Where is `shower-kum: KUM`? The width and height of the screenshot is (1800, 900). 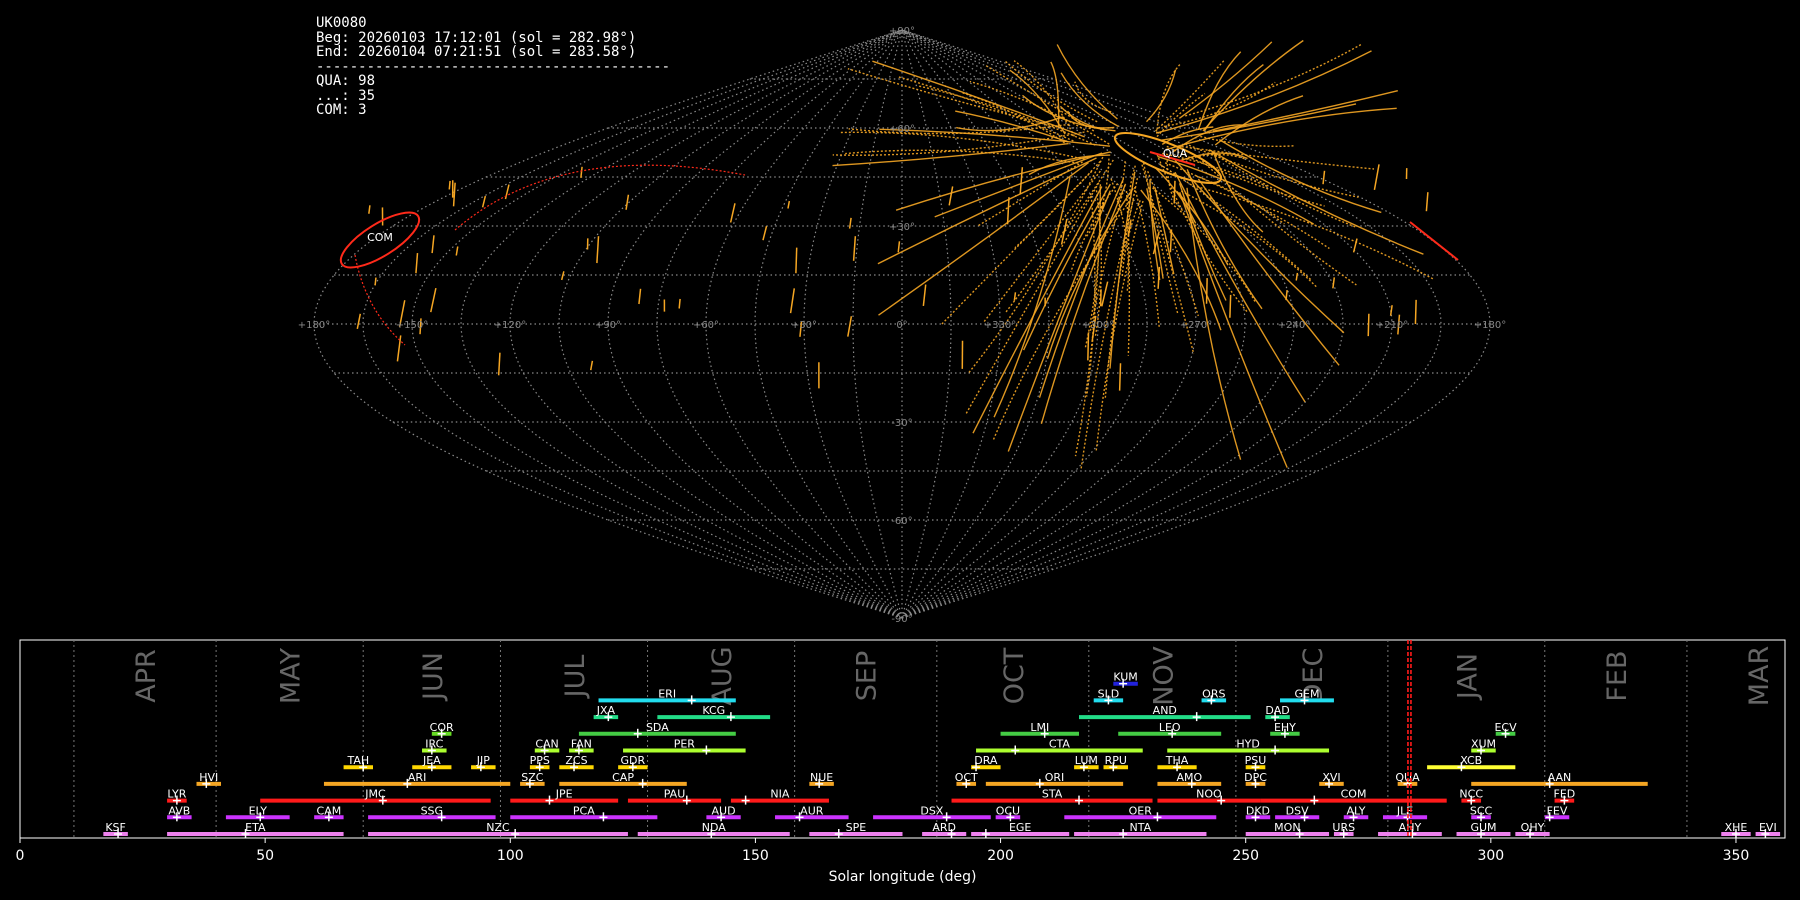
shower-kum: KUM is located at coordinates (1125, 679).